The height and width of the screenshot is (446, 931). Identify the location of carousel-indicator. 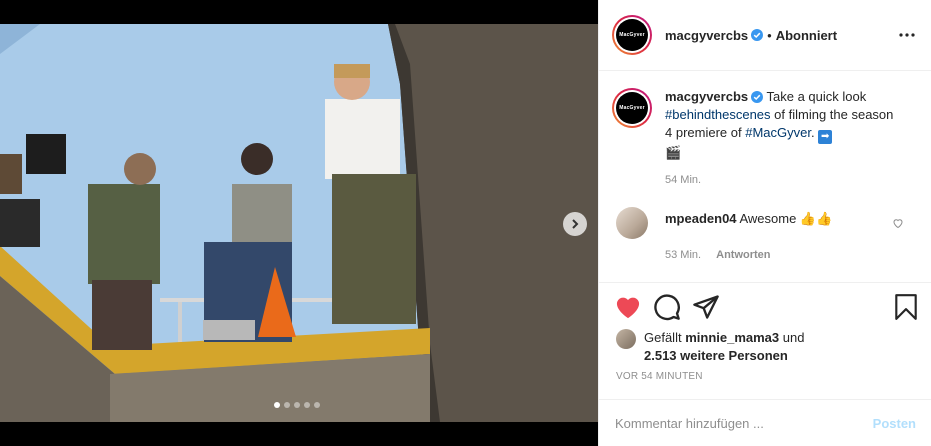
(297, 405).